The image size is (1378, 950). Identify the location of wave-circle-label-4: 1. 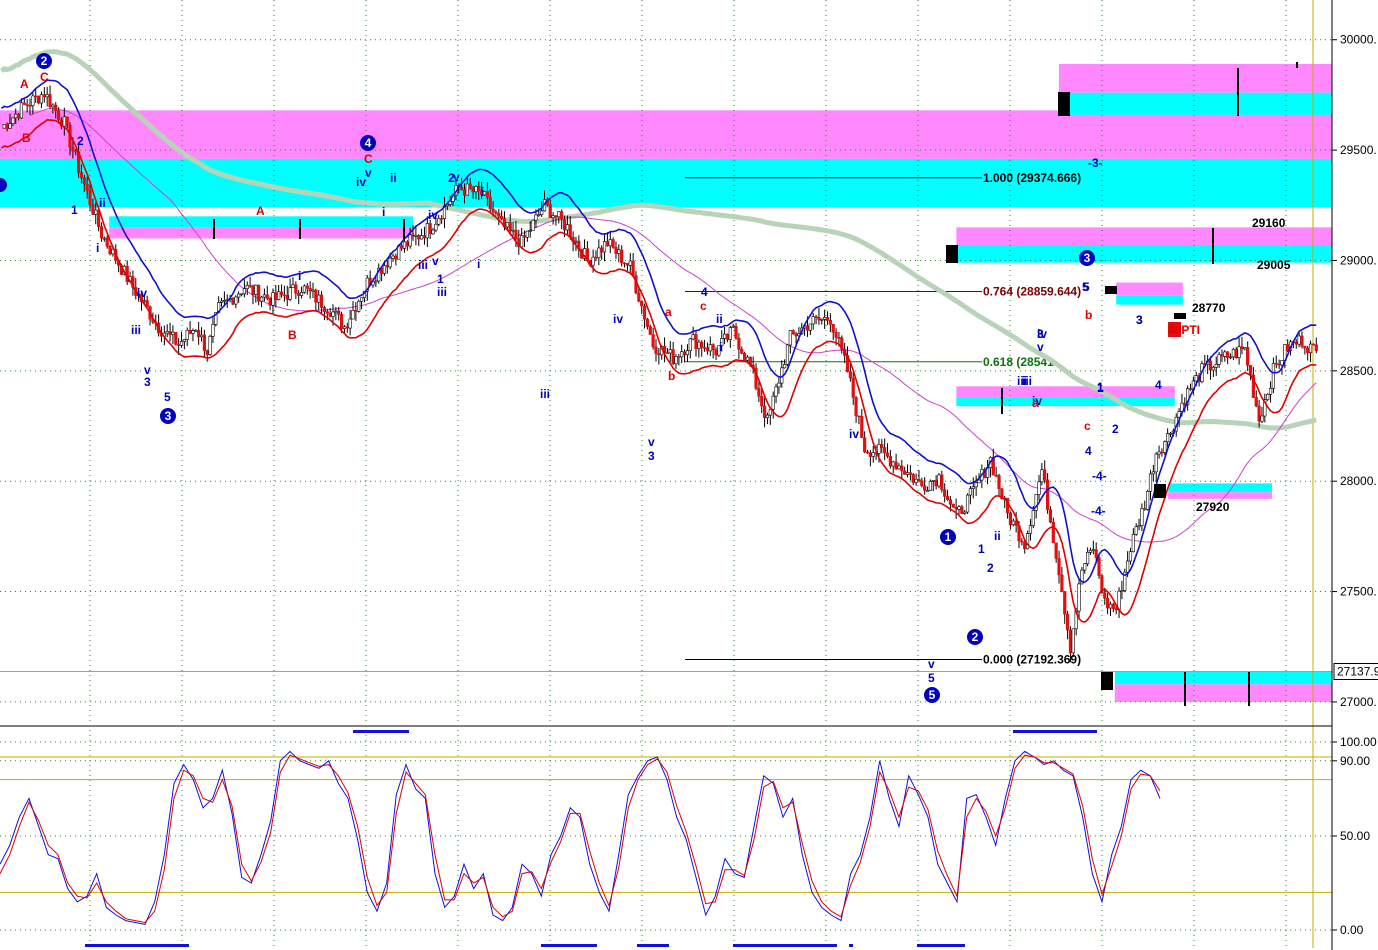
(948, 537).